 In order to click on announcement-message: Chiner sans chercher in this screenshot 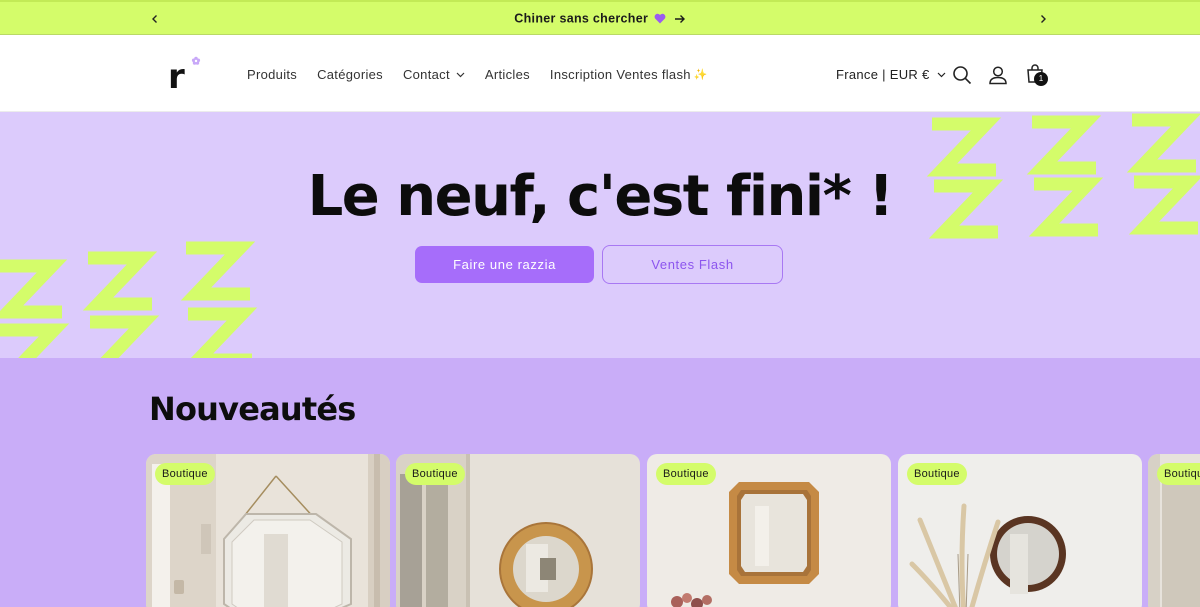, I will do `click(600, 18)`.